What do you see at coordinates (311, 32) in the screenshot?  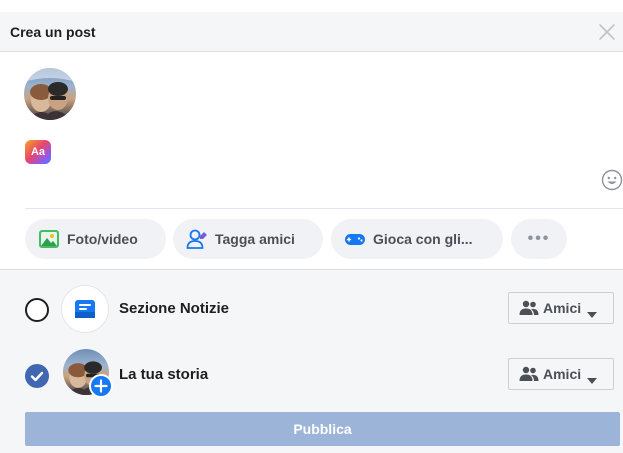 I see `dialog-header: Crea un post` at bounding box center [311, 32].